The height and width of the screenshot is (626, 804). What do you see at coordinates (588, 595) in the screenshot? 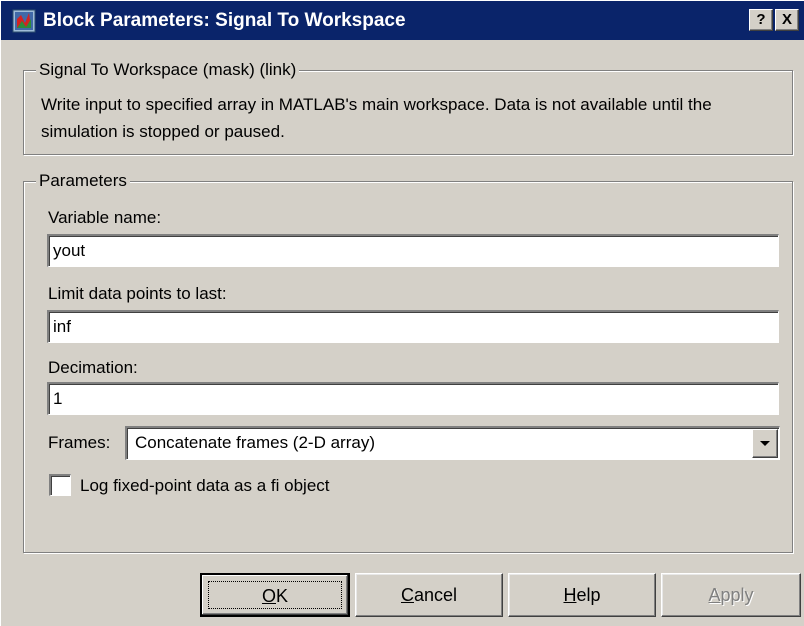
I see `help-button-label-rest: elp` at bounding box center [588, 595].